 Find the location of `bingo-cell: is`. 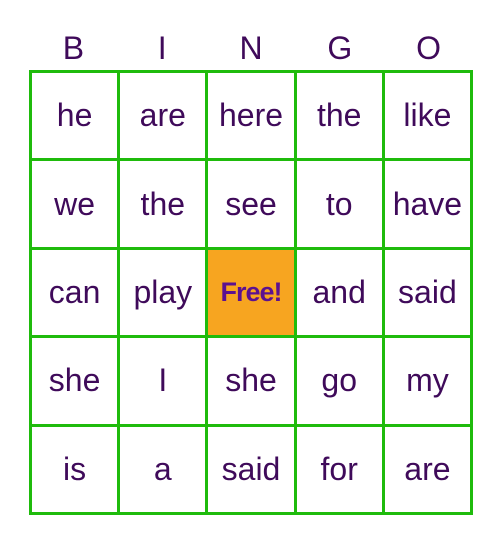

bingo-cell: is is located at coordinates (75, 469).